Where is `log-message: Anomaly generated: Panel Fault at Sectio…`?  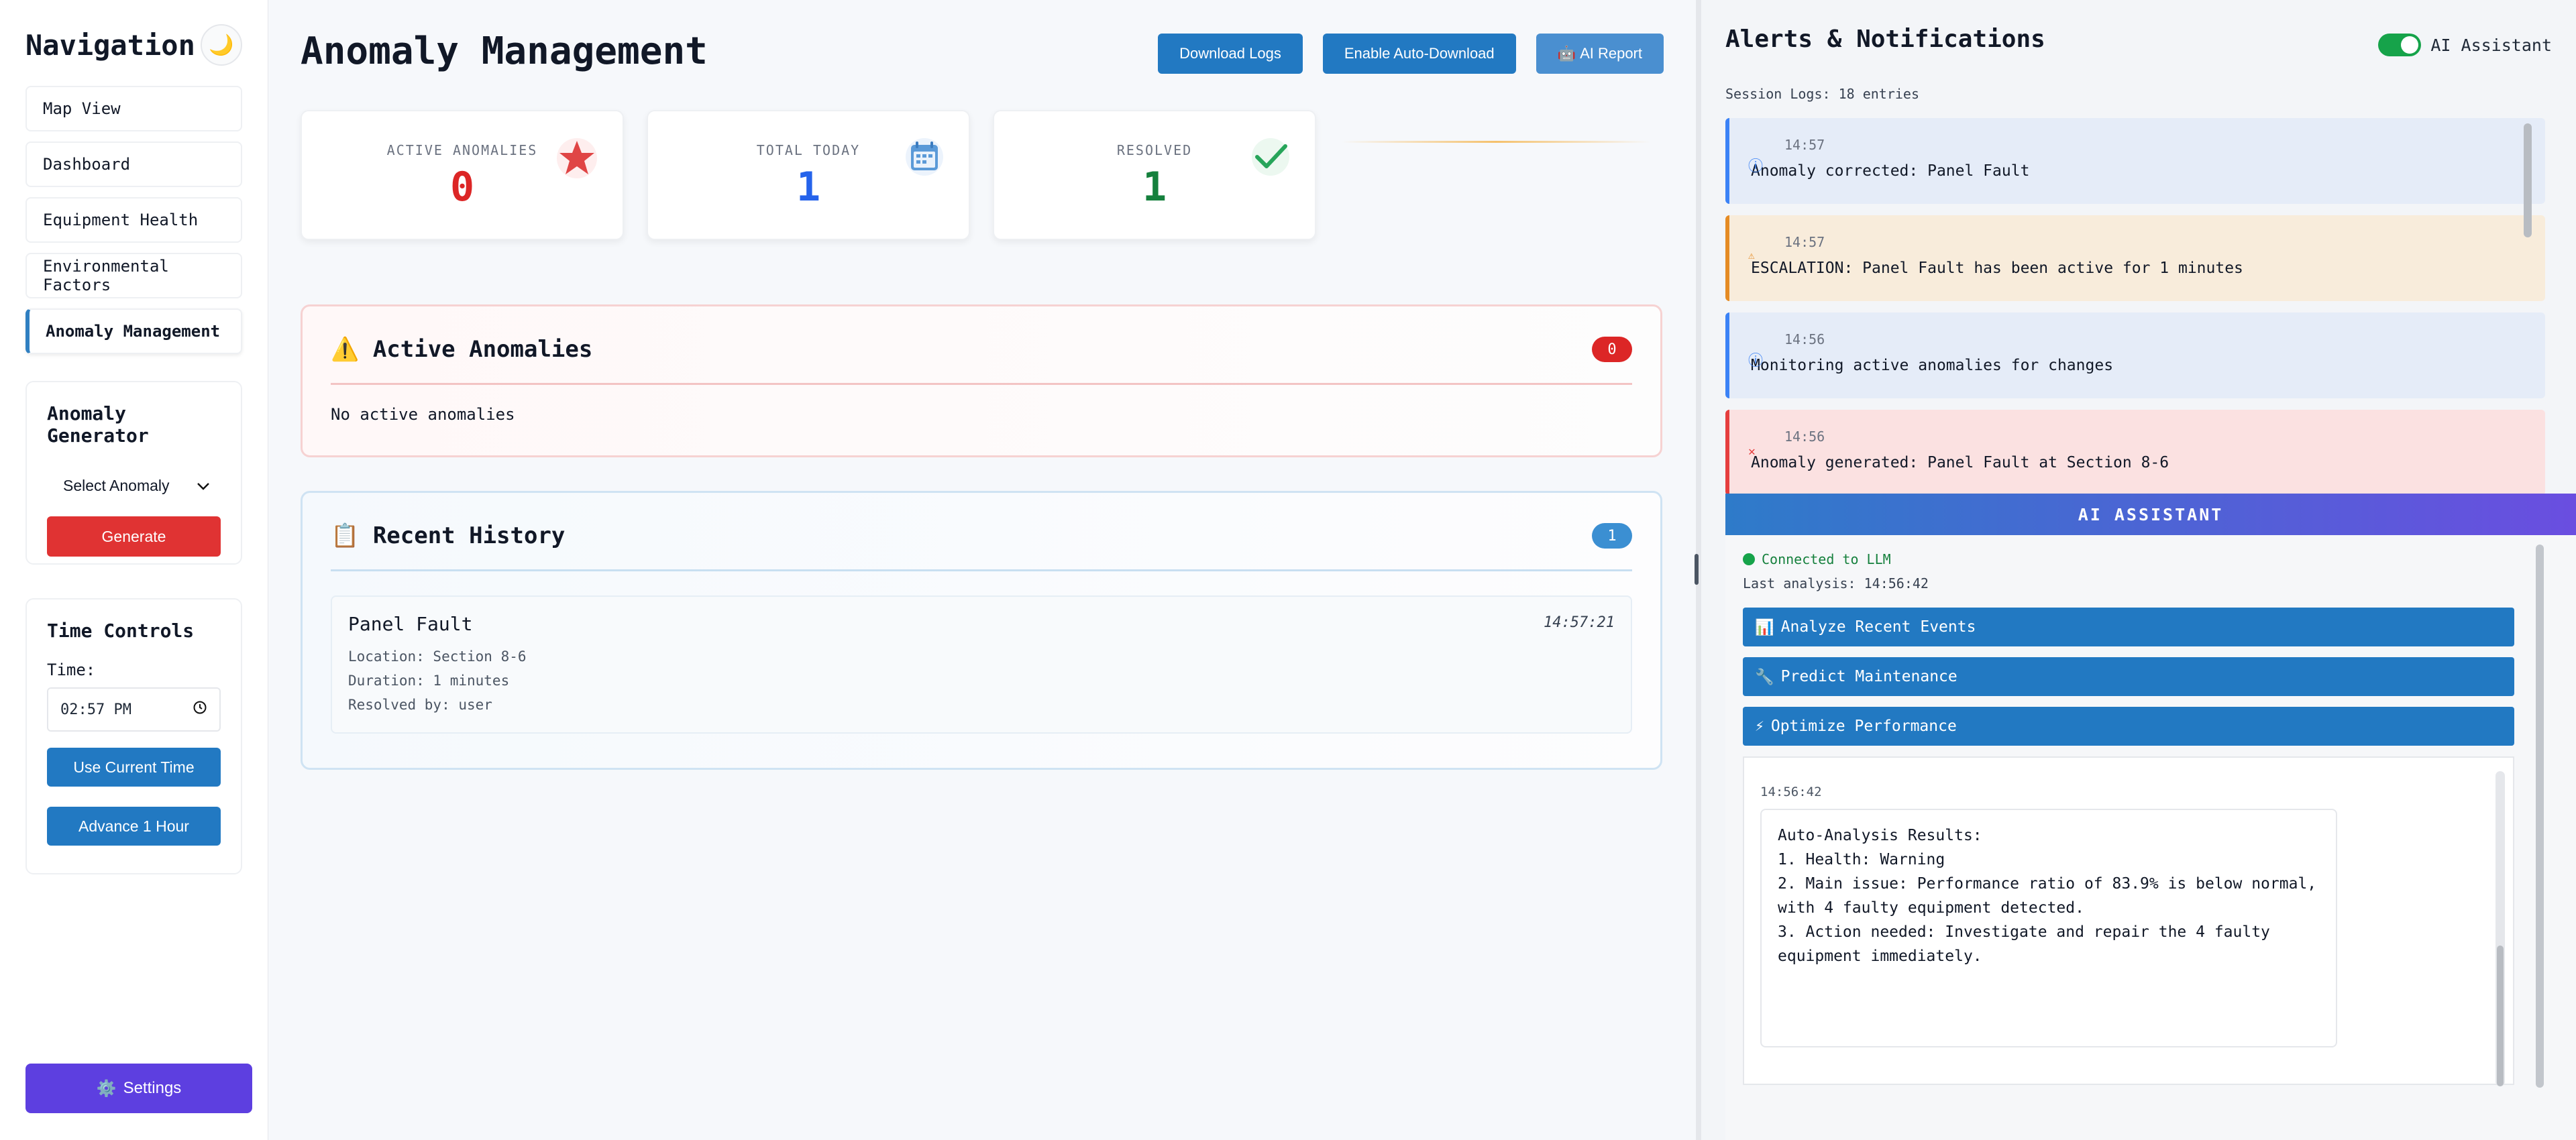
log-message: Anomaly generated: Panel Fault at Sectio… is located at coordinates (1960, 462).